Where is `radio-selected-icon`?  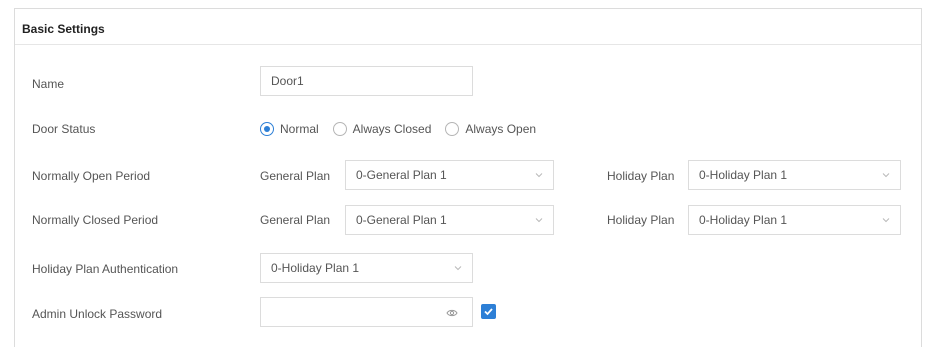 radio-selected-icon is located at coordinates (267, 129).